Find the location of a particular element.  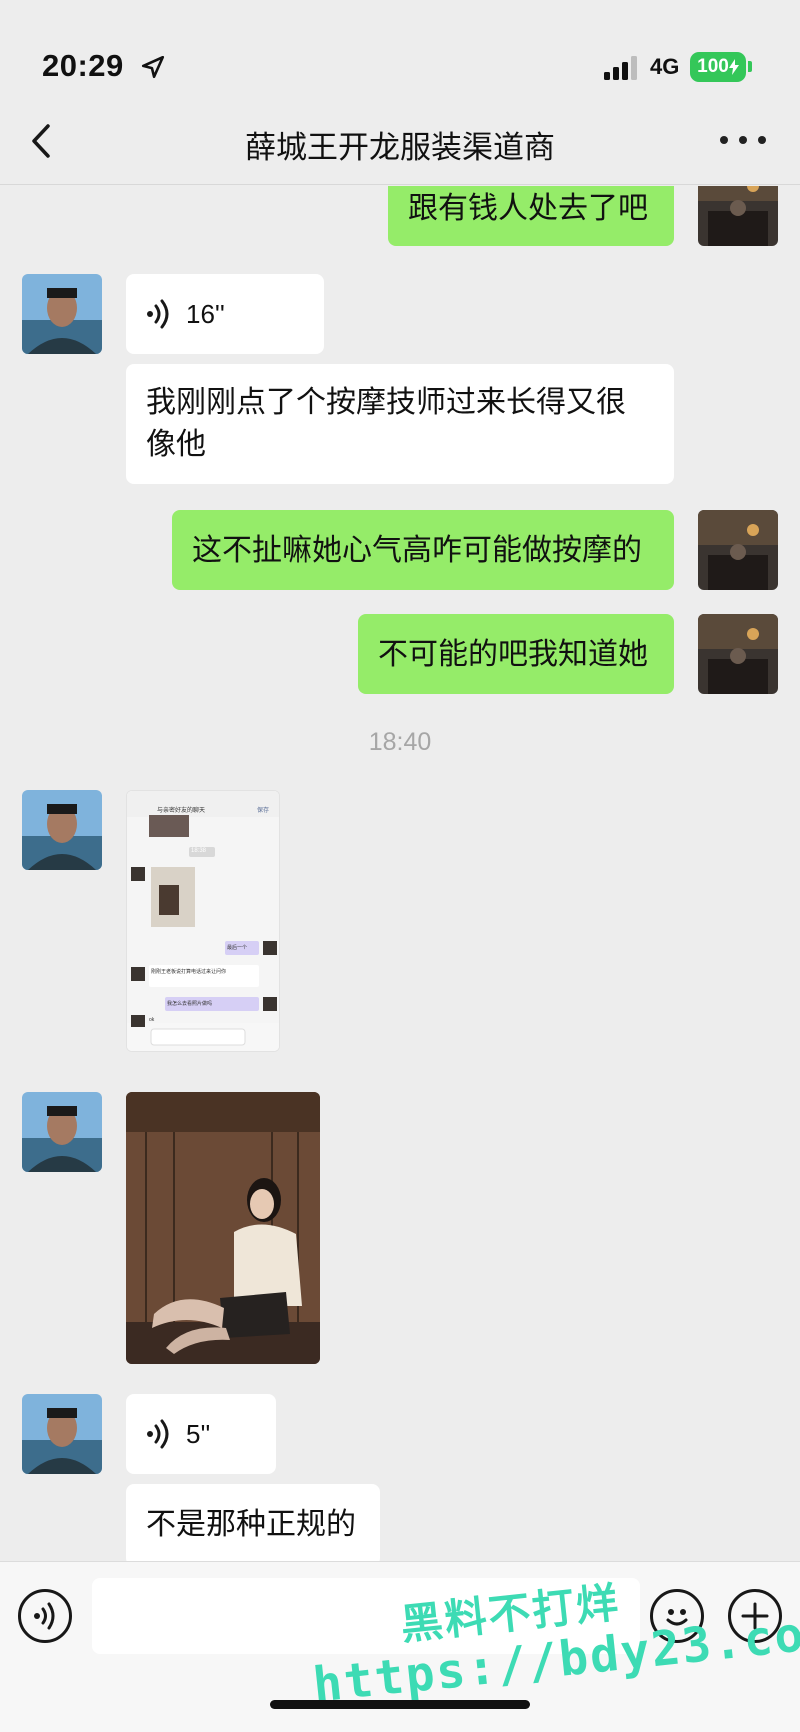

message-text: 不是那种正规的 is located at coordinates (251, 1524).